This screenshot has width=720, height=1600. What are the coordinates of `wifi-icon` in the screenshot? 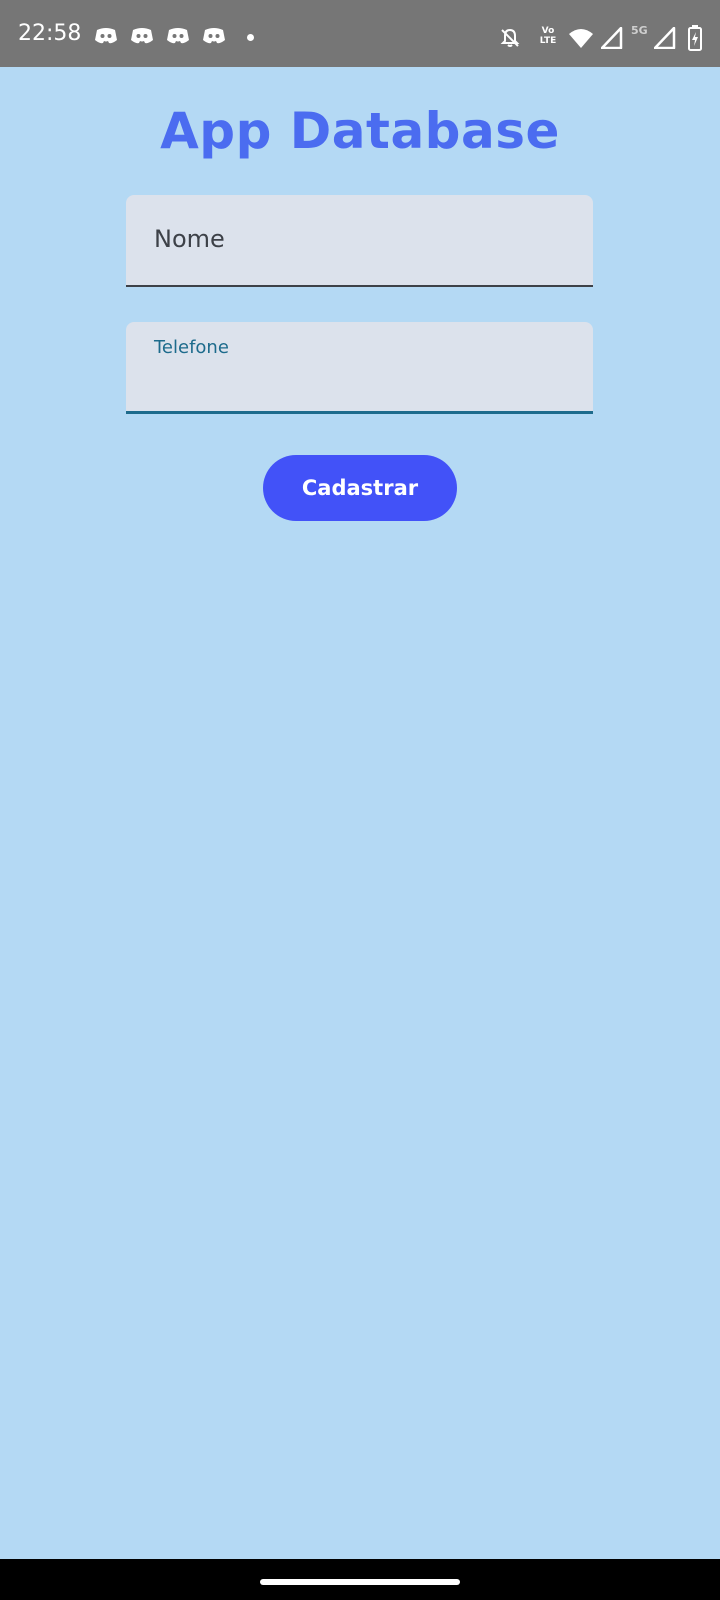 It's located at (581, 38).